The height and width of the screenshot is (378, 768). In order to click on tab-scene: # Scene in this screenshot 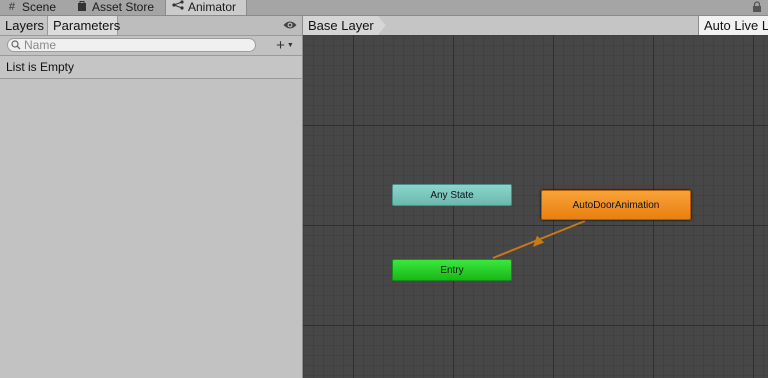, I will do `click(31, 7)`.